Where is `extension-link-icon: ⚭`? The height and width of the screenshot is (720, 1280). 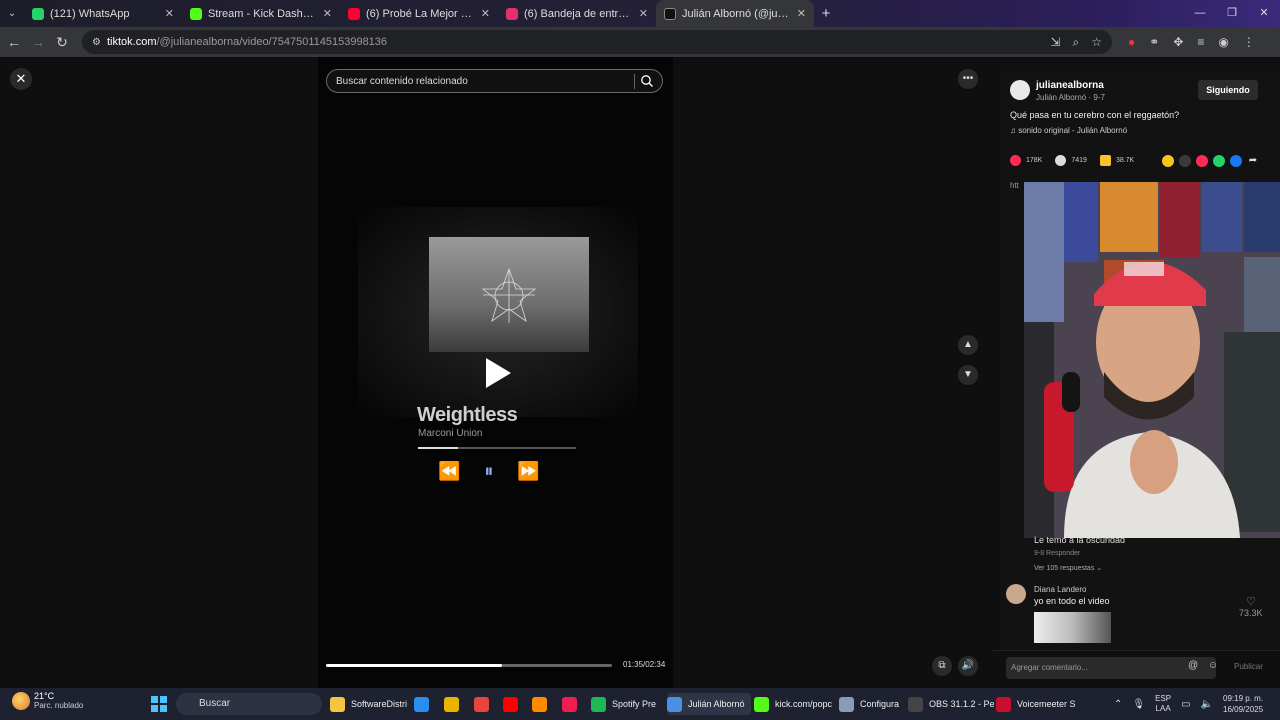
extension-link-icon: ⚭ is located at coordinates (1154, 42).